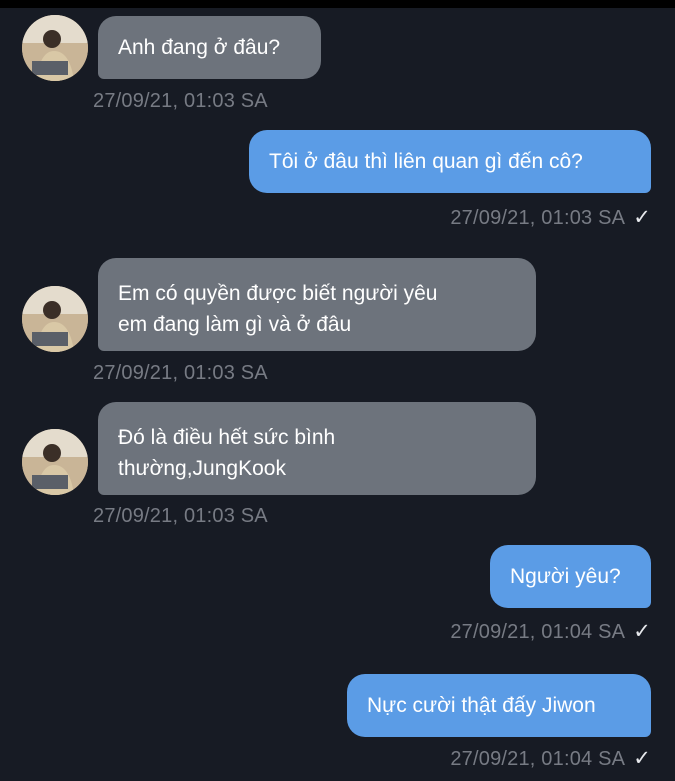 This screenshot has height=781, width=675. I want to click on message-bubble-outgoing: Nực cười thật đấy Jiwon, so click(499, 705).